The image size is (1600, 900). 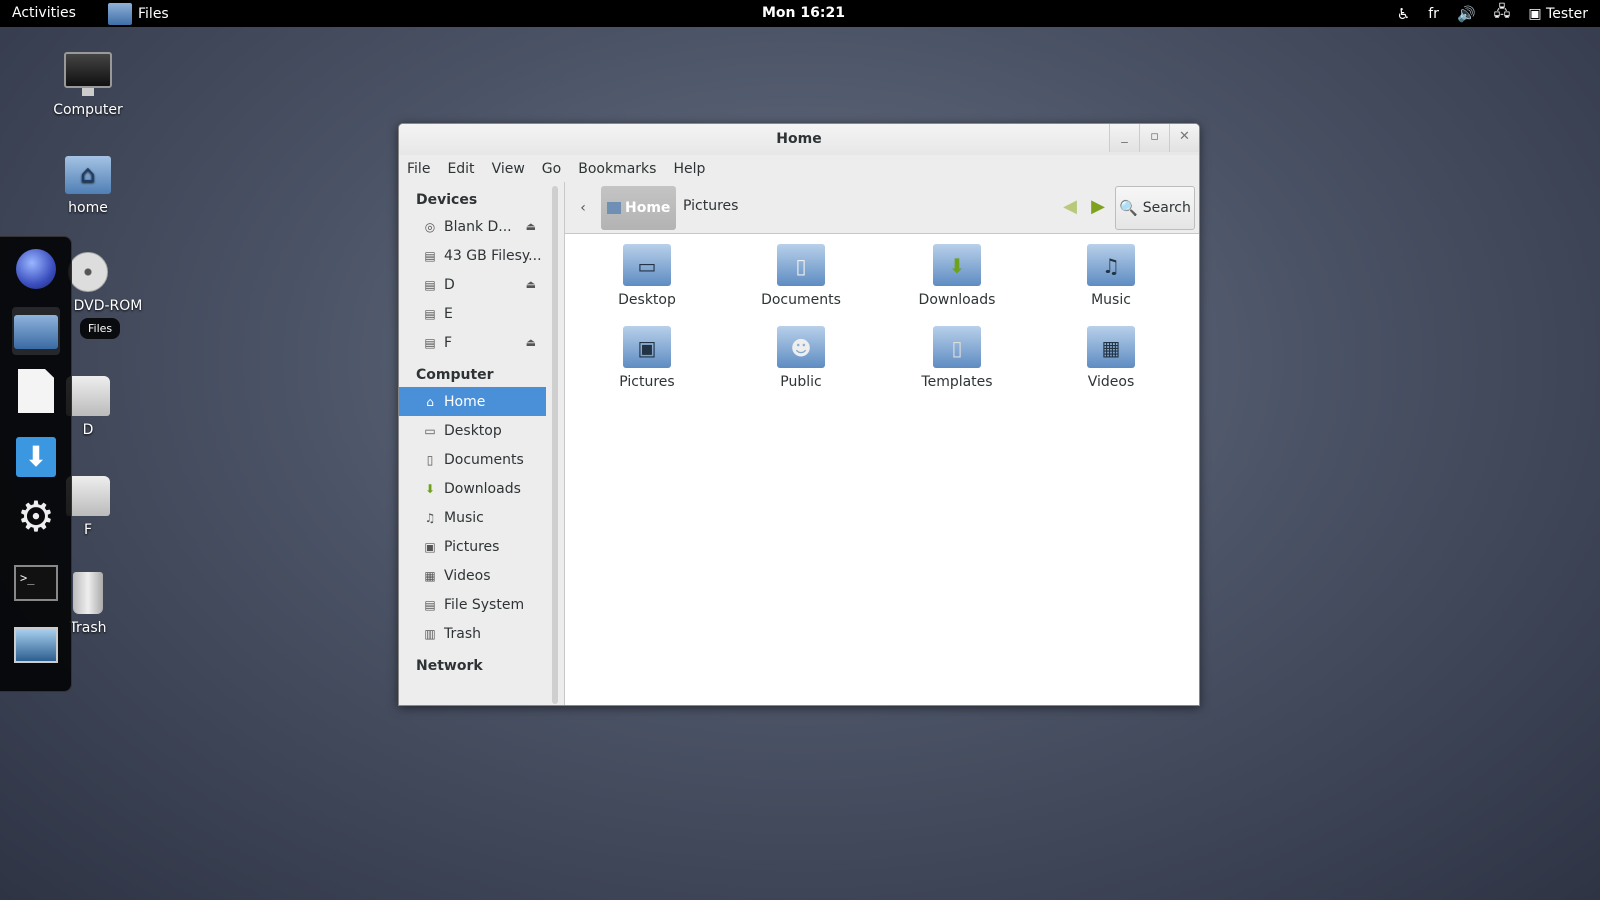 I want to click on desktop-icon-label: Computer, so click(x=88, y=110).